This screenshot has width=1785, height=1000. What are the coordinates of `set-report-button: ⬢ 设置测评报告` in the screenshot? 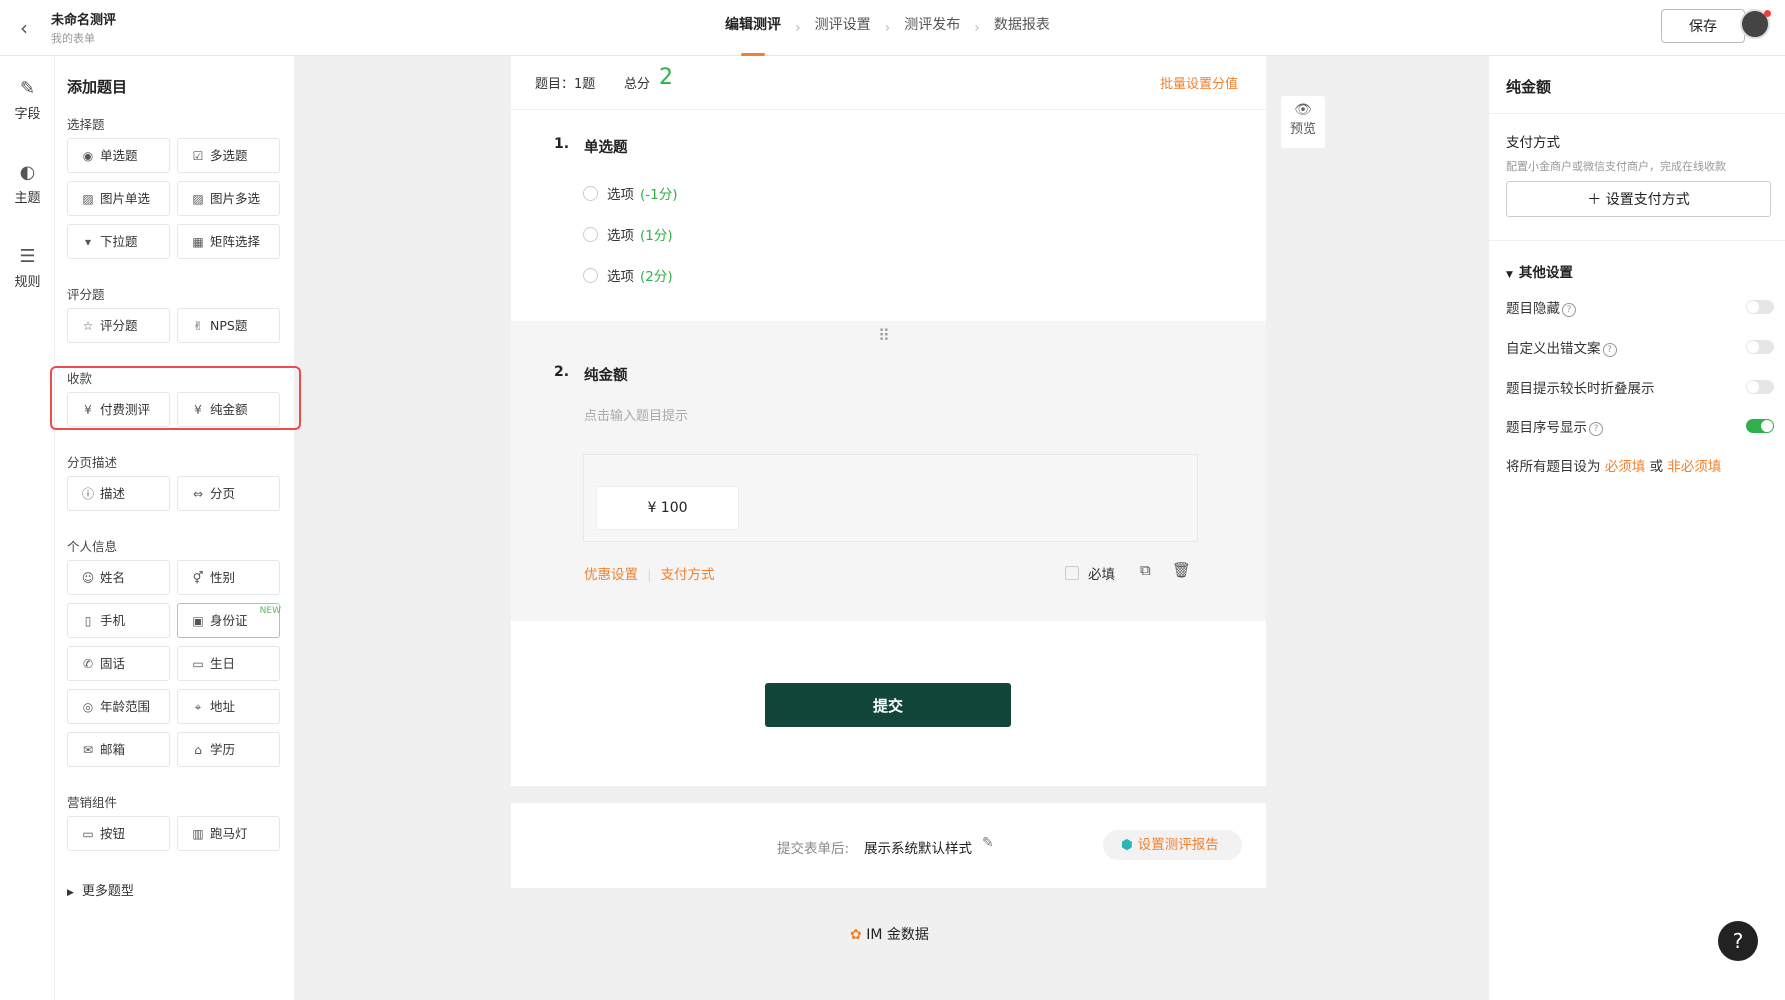 It's located at (1172, 845).